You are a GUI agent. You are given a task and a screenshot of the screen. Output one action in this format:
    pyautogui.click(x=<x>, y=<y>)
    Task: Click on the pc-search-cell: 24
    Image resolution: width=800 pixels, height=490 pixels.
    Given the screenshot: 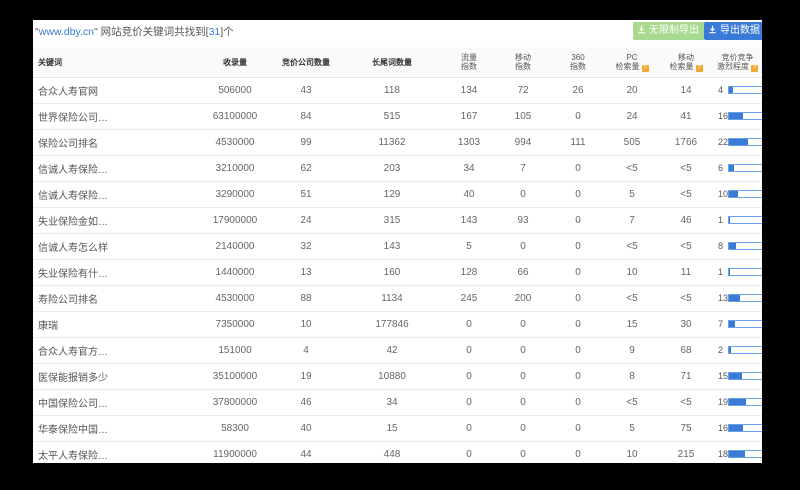 What is the action you would take?
    pyautogui.click(x=632, y=116)
    